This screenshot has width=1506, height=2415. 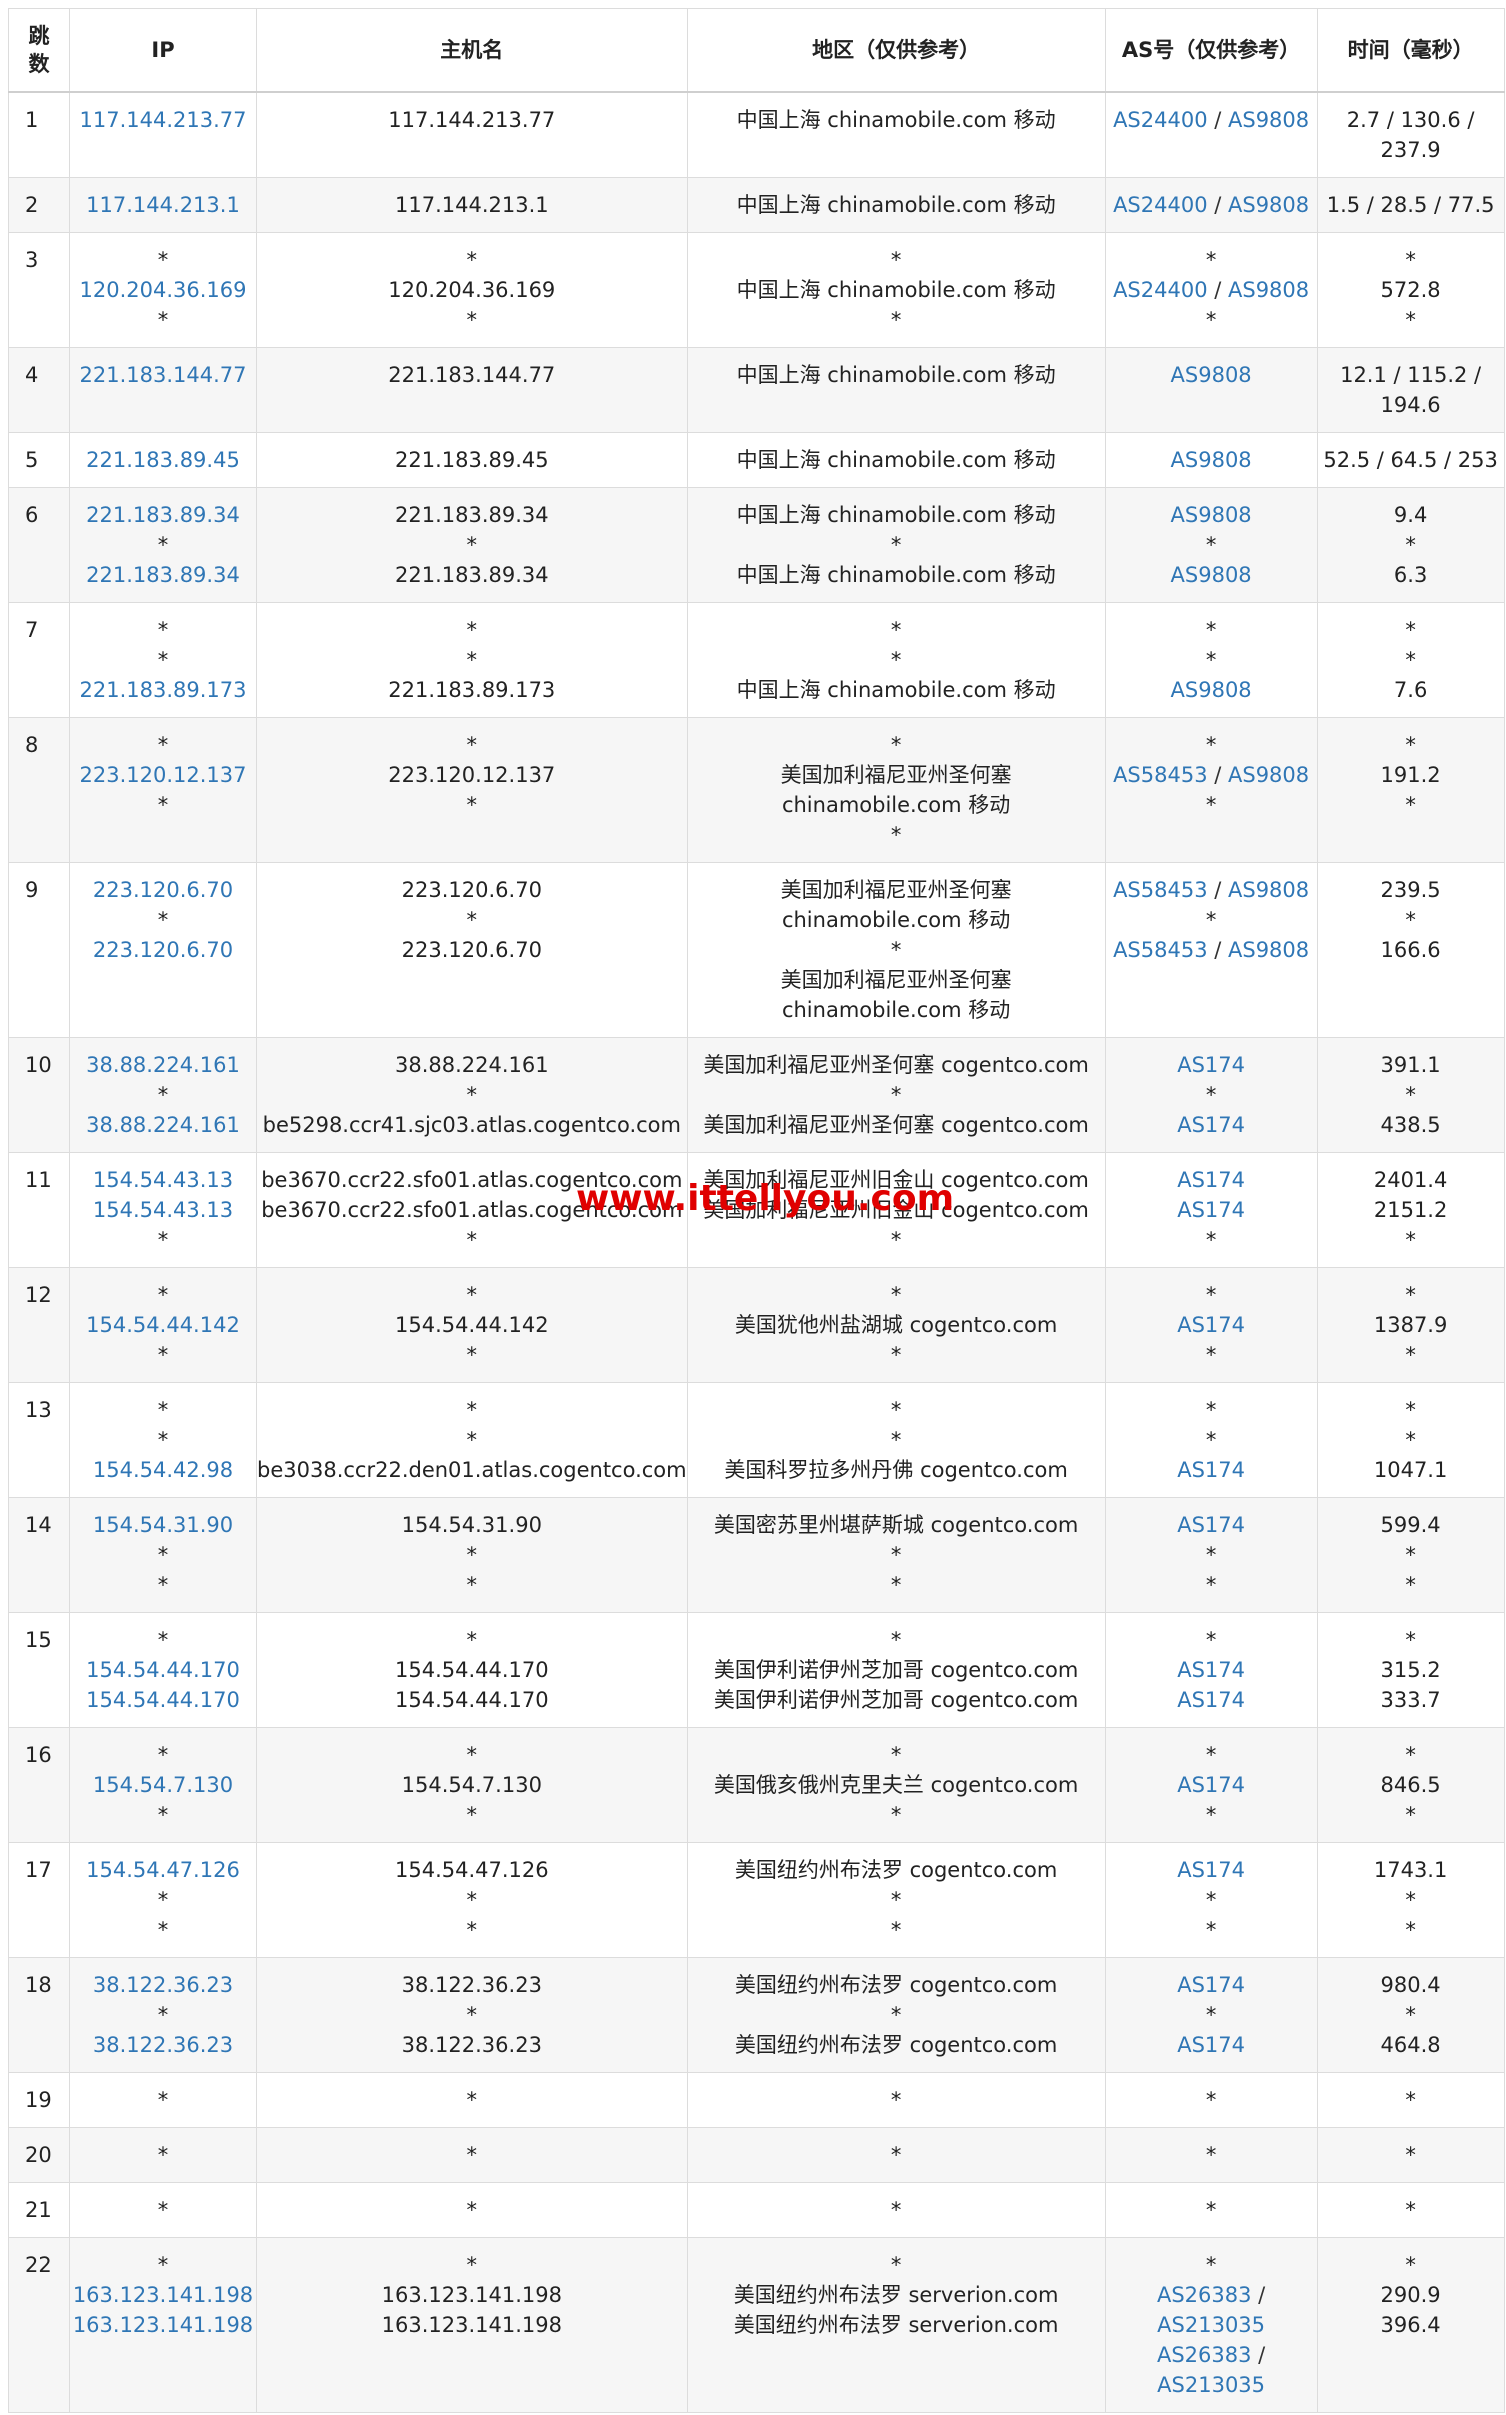 I want to click on header-host: 主机名, so click(x=472, y=50).